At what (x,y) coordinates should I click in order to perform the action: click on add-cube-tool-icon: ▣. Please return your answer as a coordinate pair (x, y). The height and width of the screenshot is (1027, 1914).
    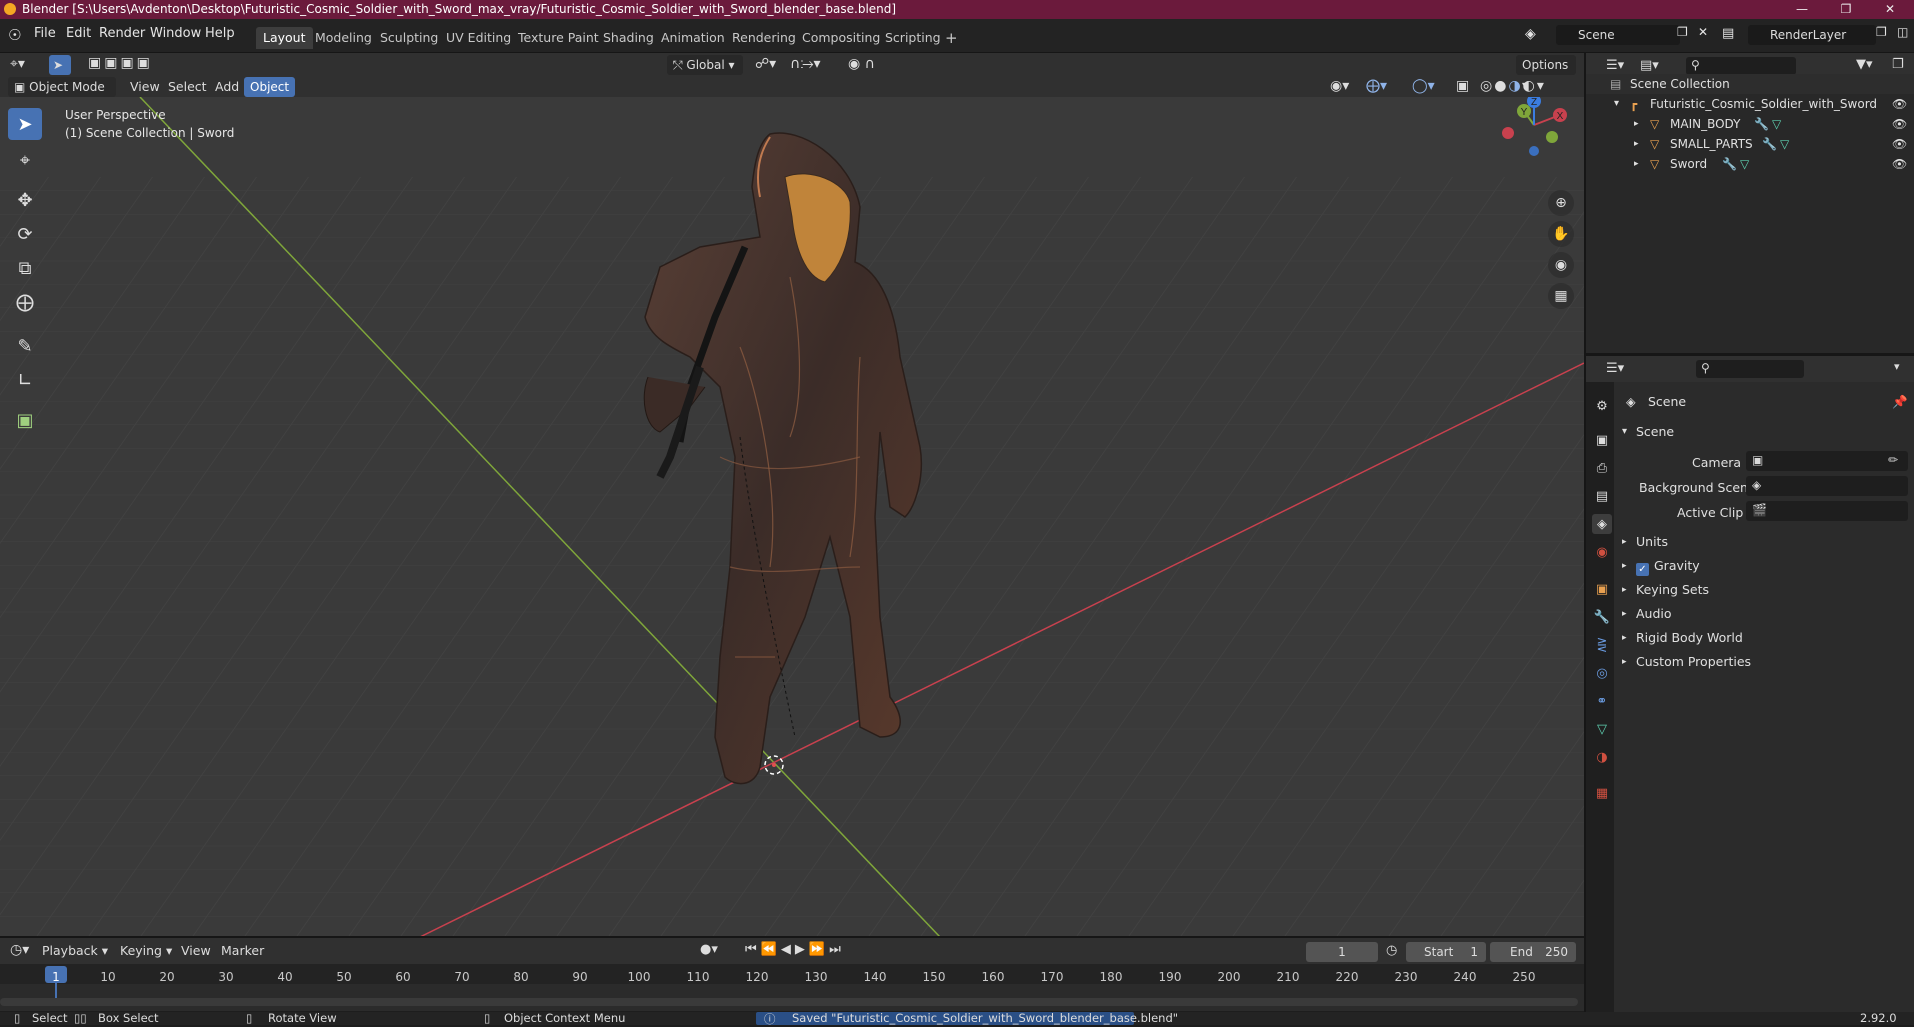
    Looking at the image, I should click on (25, 420).